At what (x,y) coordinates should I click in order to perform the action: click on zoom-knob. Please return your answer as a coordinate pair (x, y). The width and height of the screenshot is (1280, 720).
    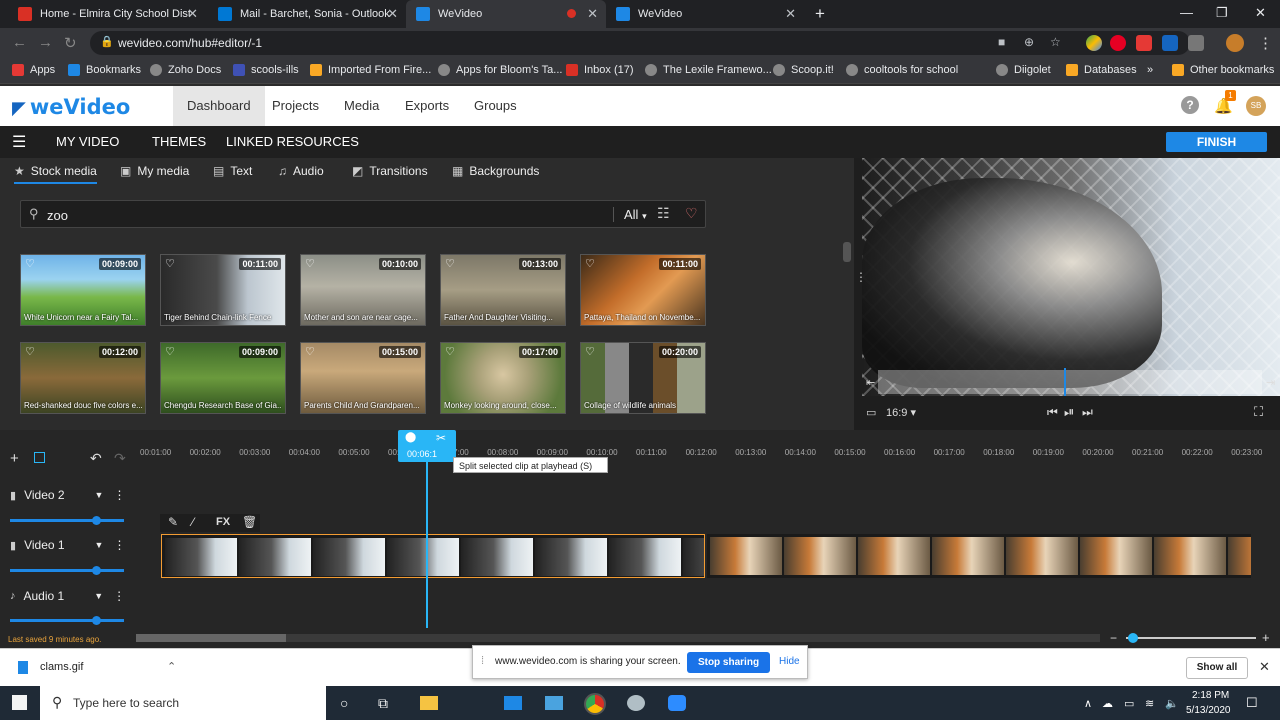
    Looking at the image, I should click on (1133, 638).